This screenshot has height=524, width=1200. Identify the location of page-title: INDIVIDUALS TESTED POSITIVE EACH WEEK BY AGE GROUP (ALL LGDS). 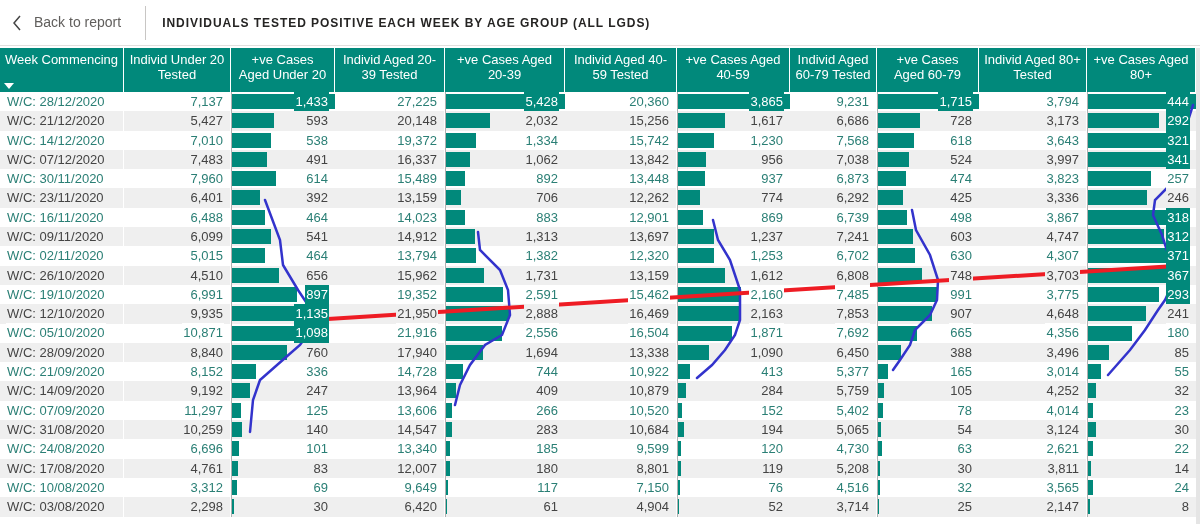
(406, 23).